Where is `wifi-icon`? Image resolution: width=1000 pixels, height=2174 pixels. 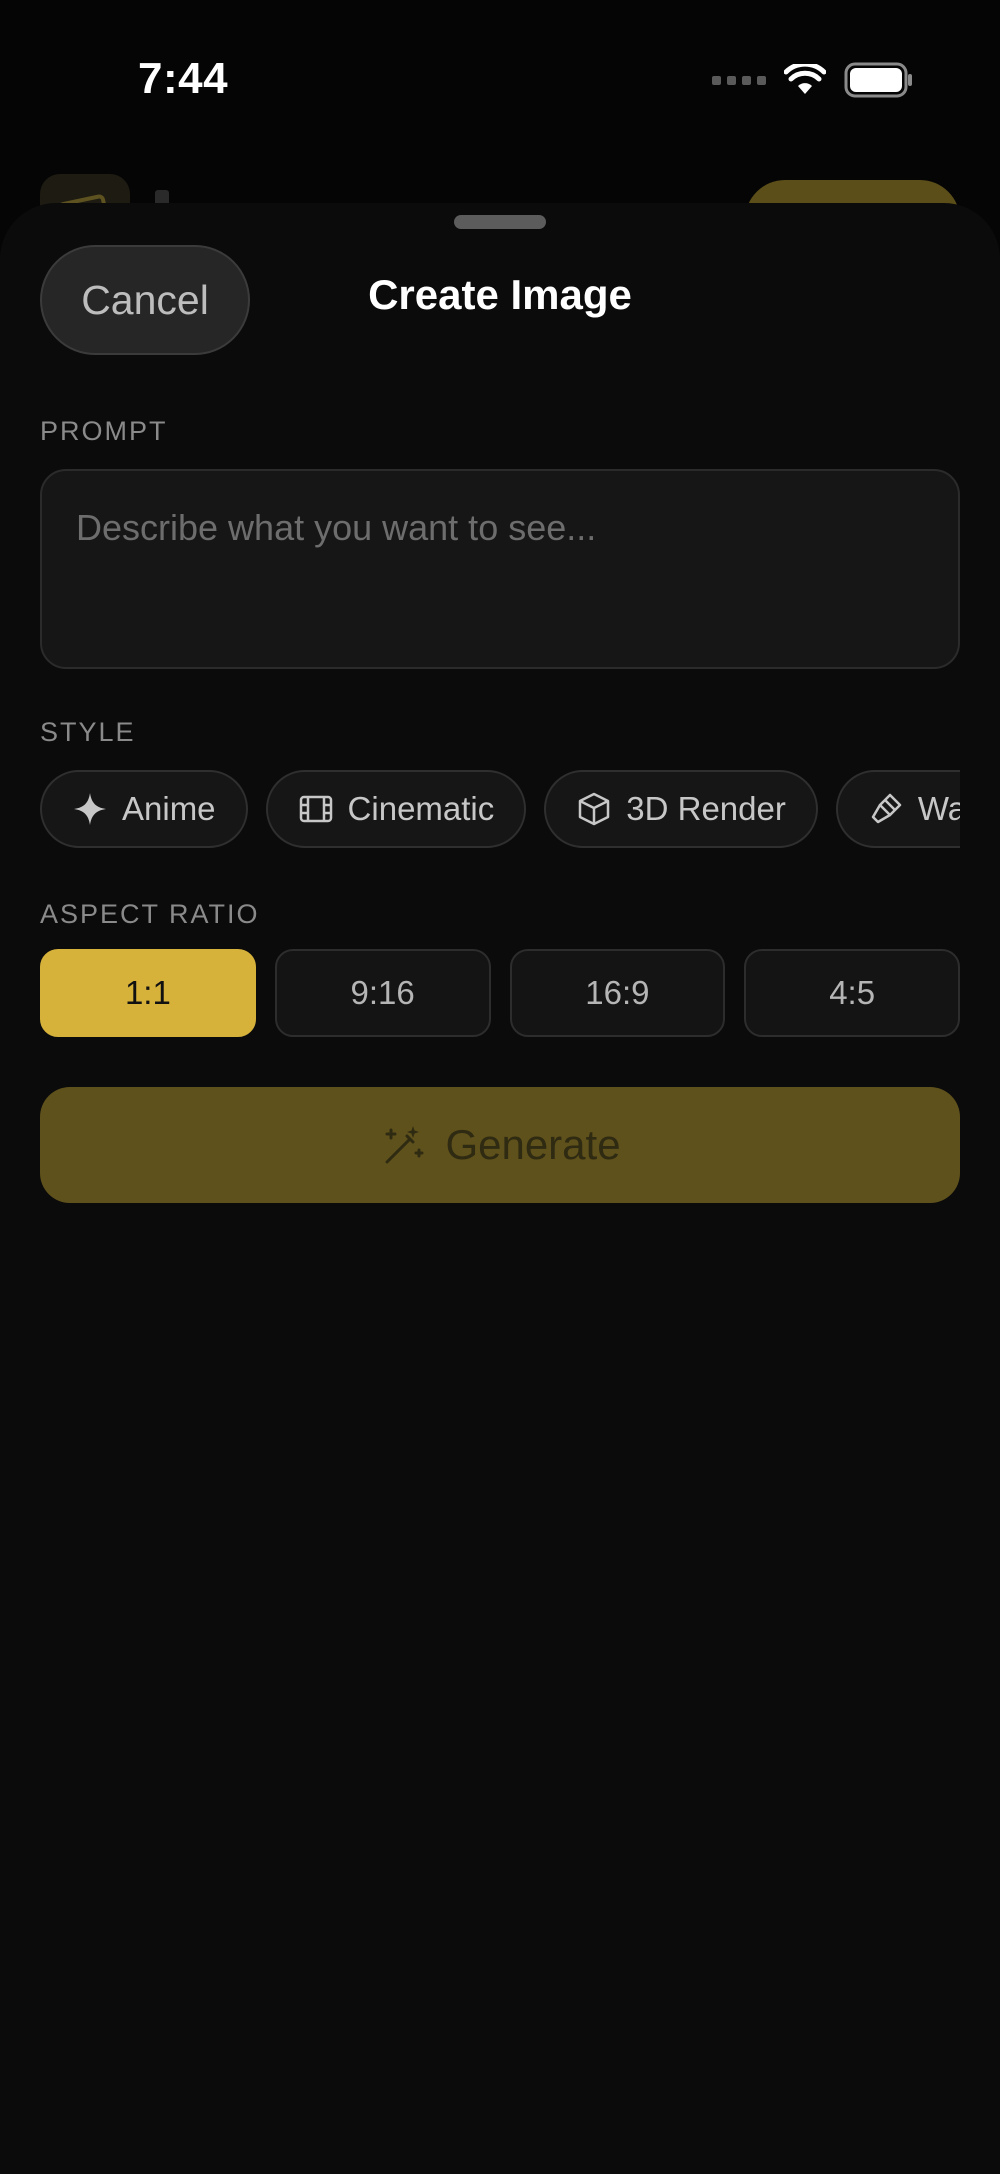
wifi-icon is located at coordinates (805, 79).